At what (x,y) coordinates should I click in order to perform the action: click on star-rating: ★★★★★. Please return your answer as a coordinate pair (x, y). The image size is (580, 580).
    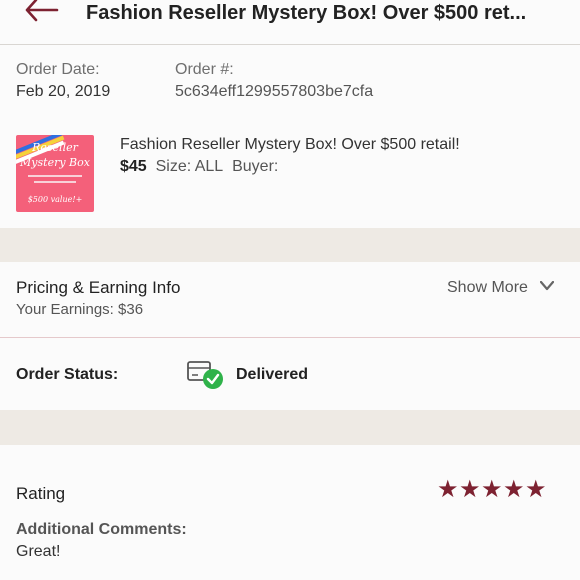
    Looking at the image, I should click on (492, 489).